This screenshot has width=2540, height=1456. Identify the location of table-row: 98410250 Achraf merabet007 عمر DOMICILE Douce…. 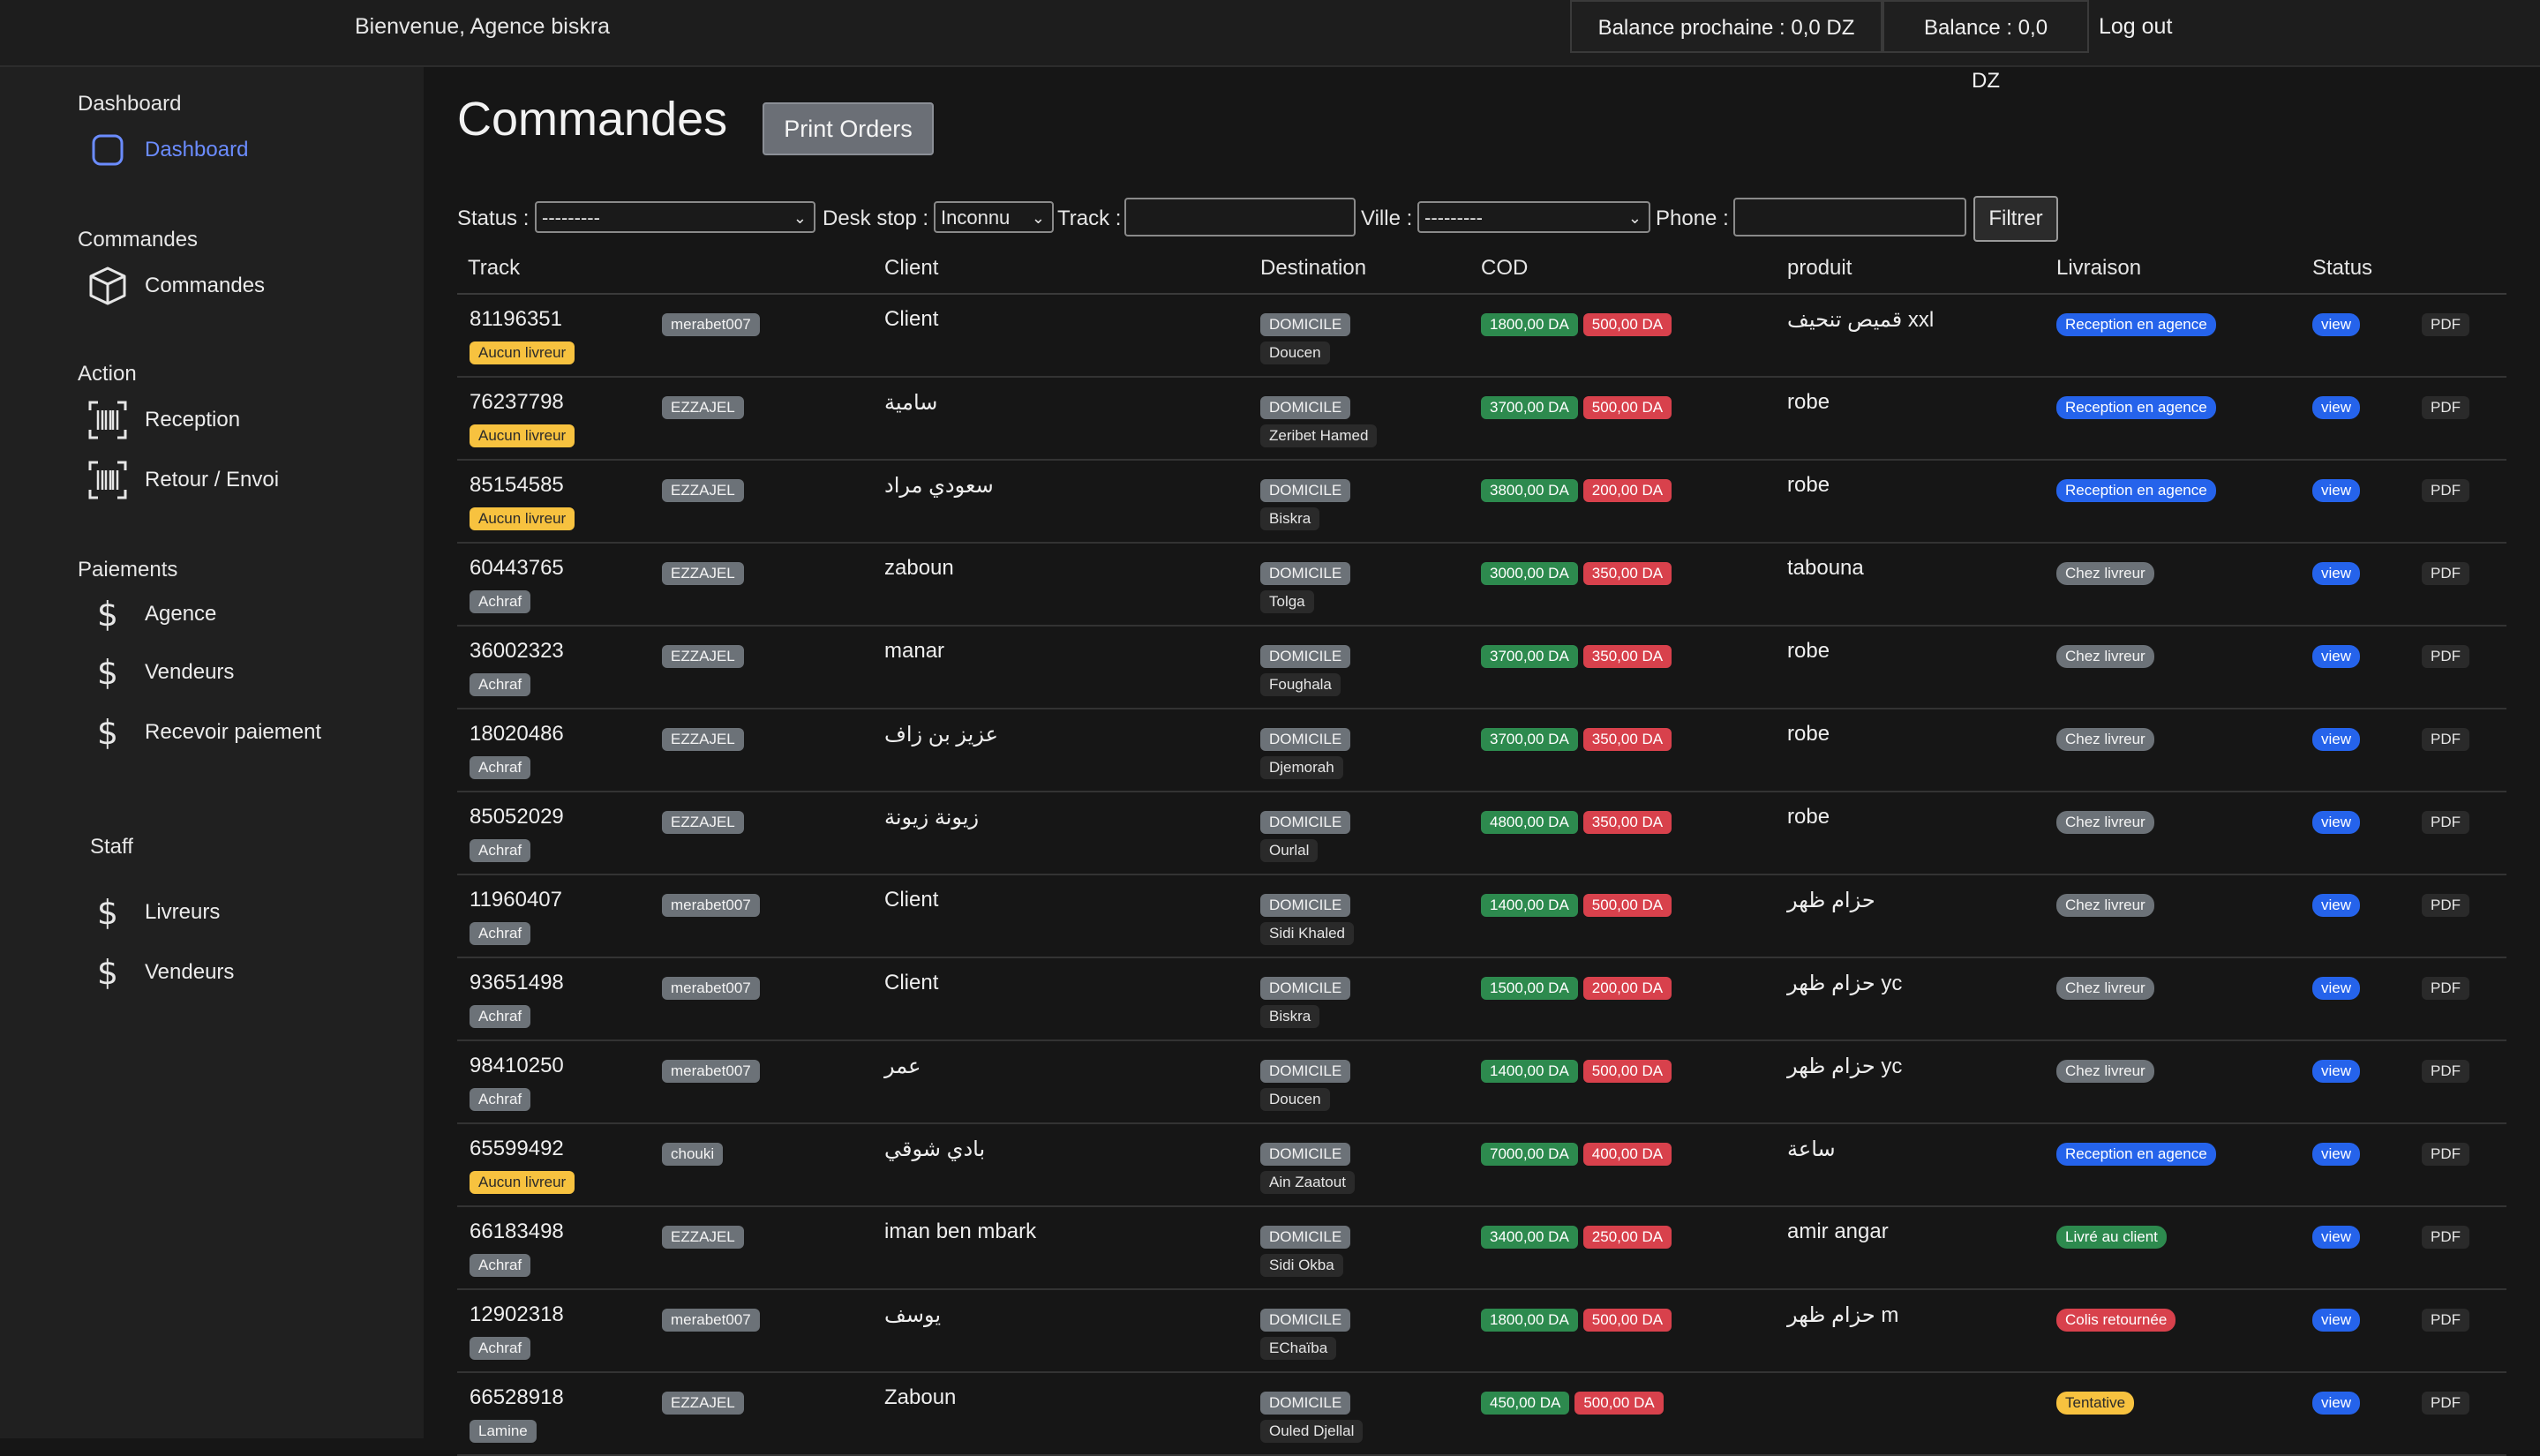
(1481, 1082).